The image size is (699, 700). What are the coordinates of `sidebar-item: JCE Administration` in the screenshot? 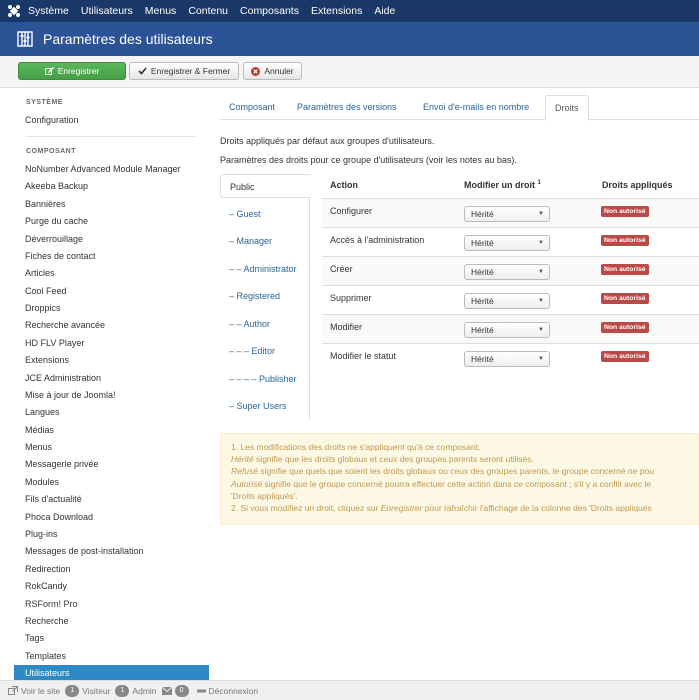 It's located at (111, 378).